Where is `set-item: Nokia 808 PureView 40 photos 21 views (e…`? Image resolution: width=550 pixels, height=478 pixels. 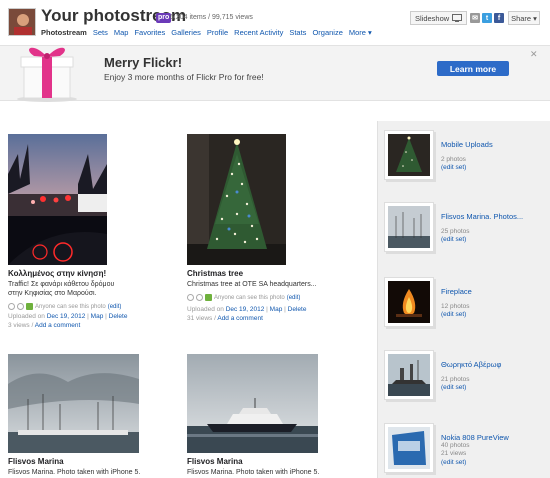 set-item: Nokia 808 PureView 40 photos 21 views (e… is located at coordinates (464, 450).